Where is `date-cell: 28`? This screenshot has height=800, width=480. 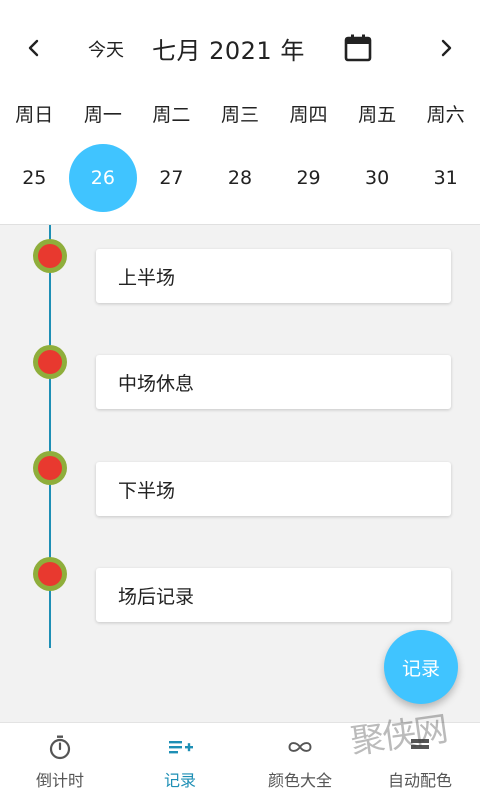
date-cell: 28 is located at coordinates (240, 178).